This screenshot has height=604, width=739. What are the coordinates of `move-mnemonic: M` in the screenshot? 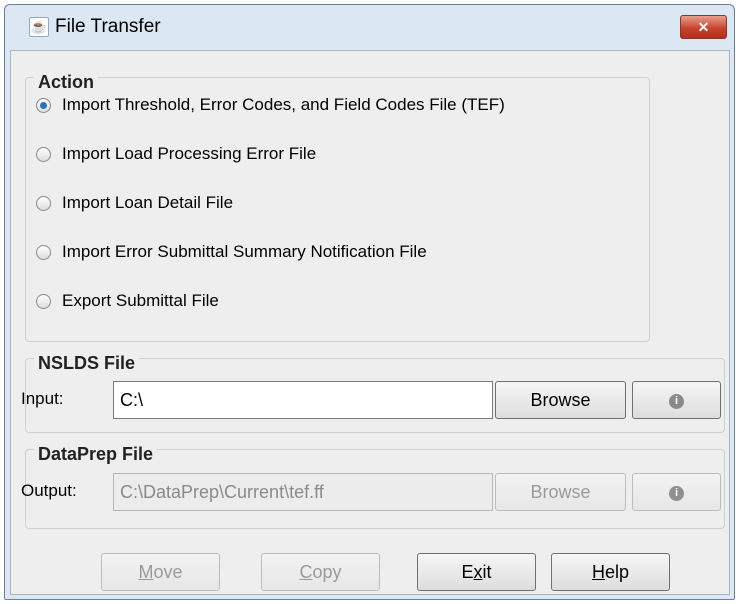 It's located at (146, 572).